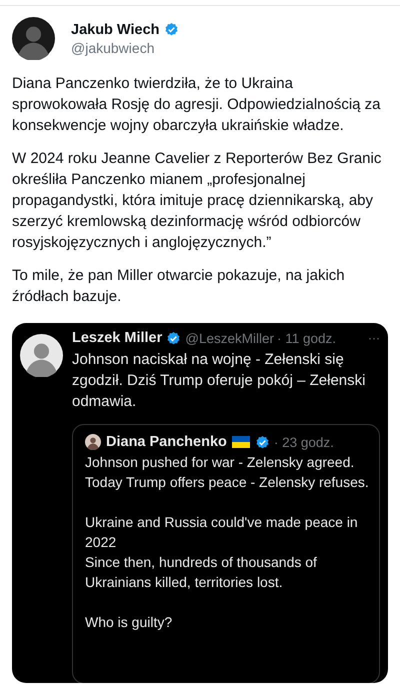 The height and width of the screenshot is (684, 400). Describe the element at coordinates (197, 201) in the screenshot. I see `tweet-text: W 2024 roku Jeanne Cavelier z Reporterów Bez Granic określiła Panczenko mianem „profesjonalnej propagandystki, która imituje pracę dziennikarską, aby szerzyć kremlowską dezinformację wśród odbiorców rosyjskojęzycznych i anglojęzycznych.”` at that location.